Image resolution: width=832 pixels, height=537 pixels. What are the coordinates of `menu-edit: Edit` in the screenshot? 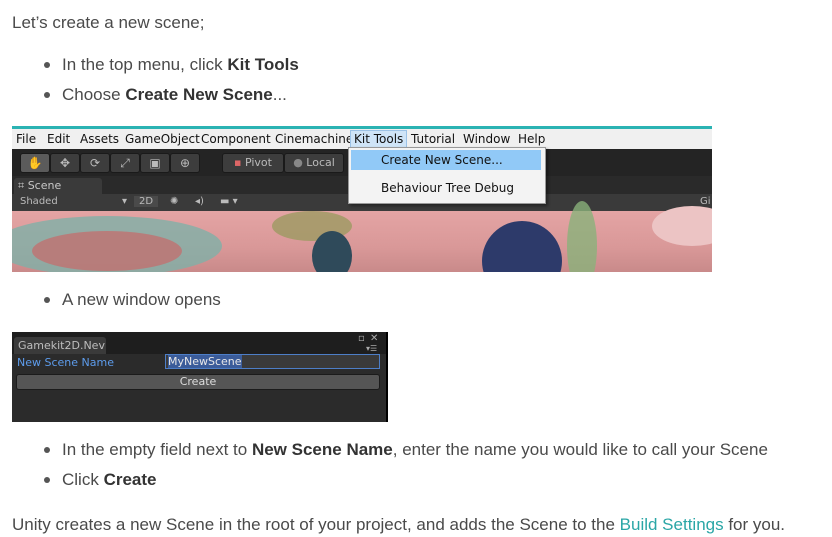 It's located at (58, 139).